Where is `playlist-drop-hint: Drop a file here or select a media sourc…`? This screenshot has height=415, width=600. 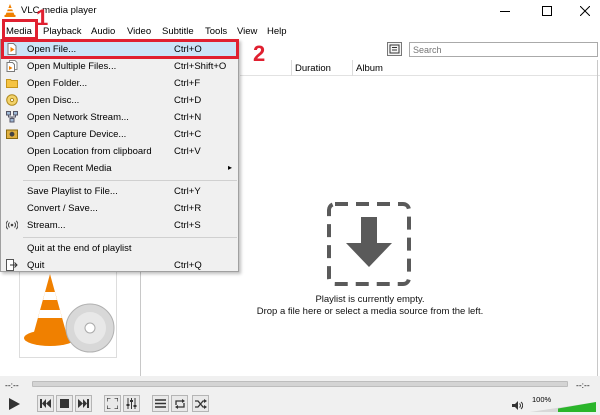
playlist-drop-hint: Drop a file here or select a media sourc… is located at coordinates (370, 311).